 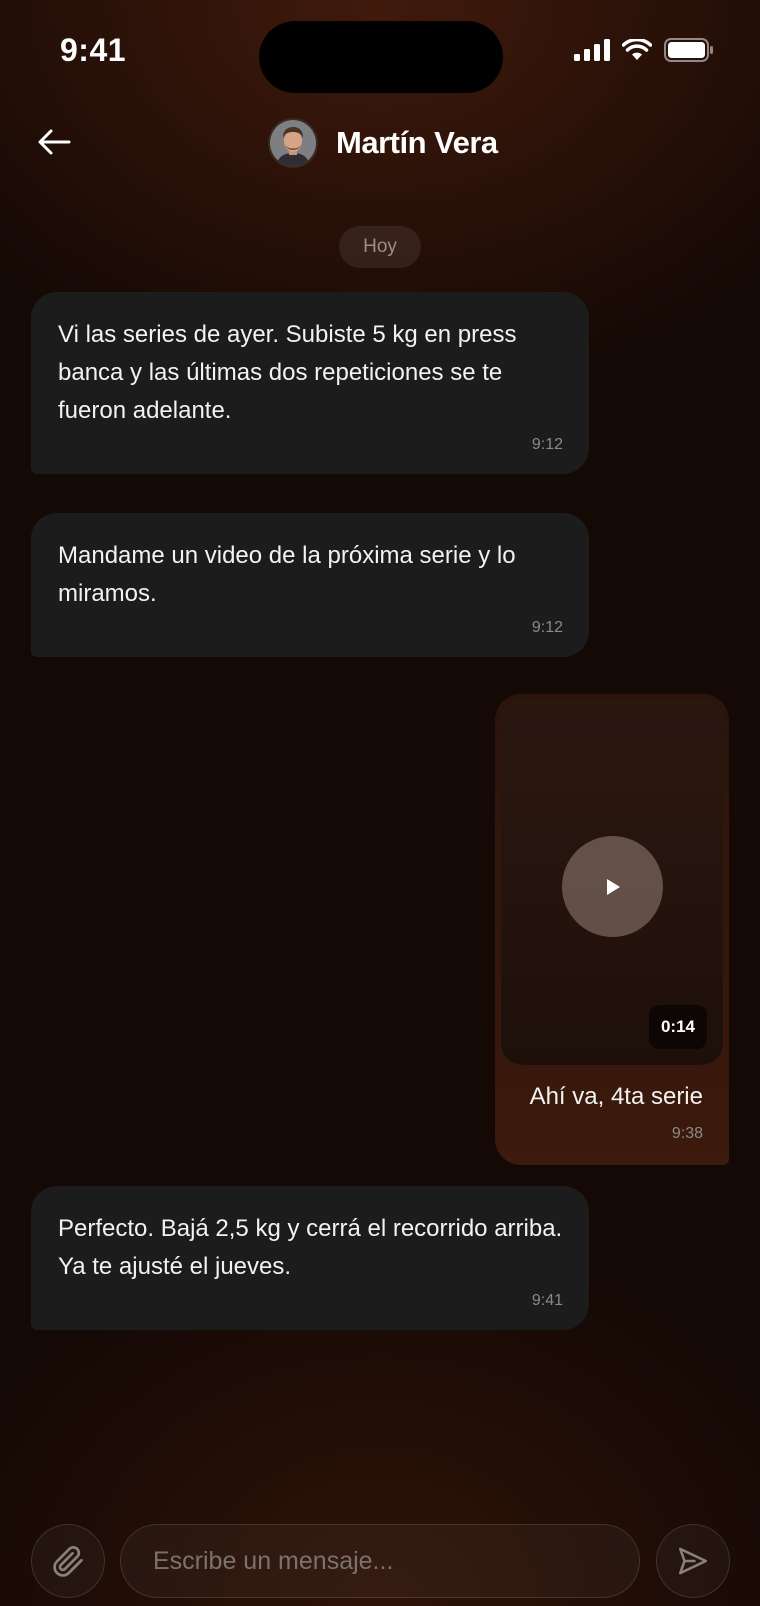 I want to click on attach-button, so click(x=68, y=1561).